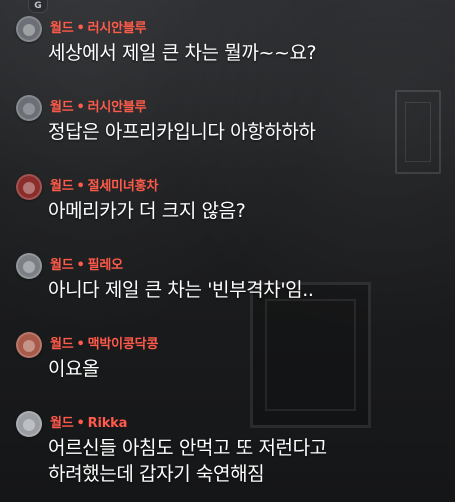 The image size is (455, 502). I want to click on message-text: 이요올, so click(74, 369).